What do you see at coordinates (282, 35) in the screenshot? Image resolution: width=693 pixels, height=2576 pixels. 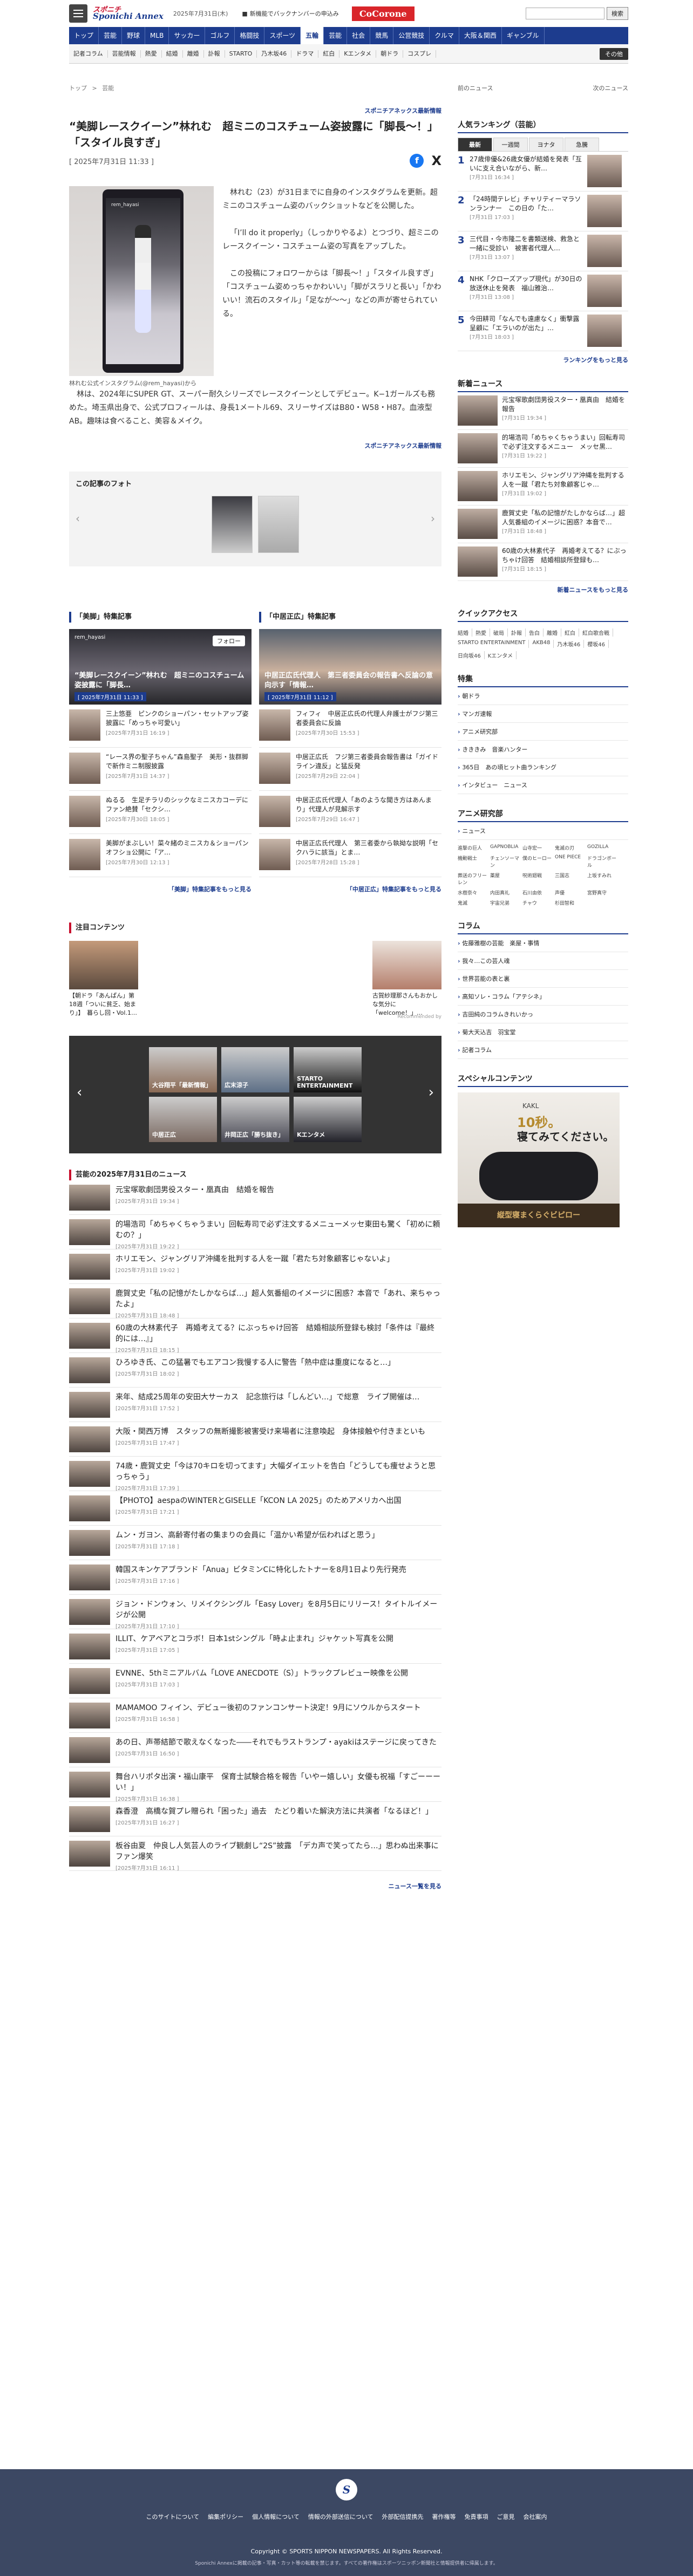 I see `nav-item: スポーツ` at bounding box center [282, 35].